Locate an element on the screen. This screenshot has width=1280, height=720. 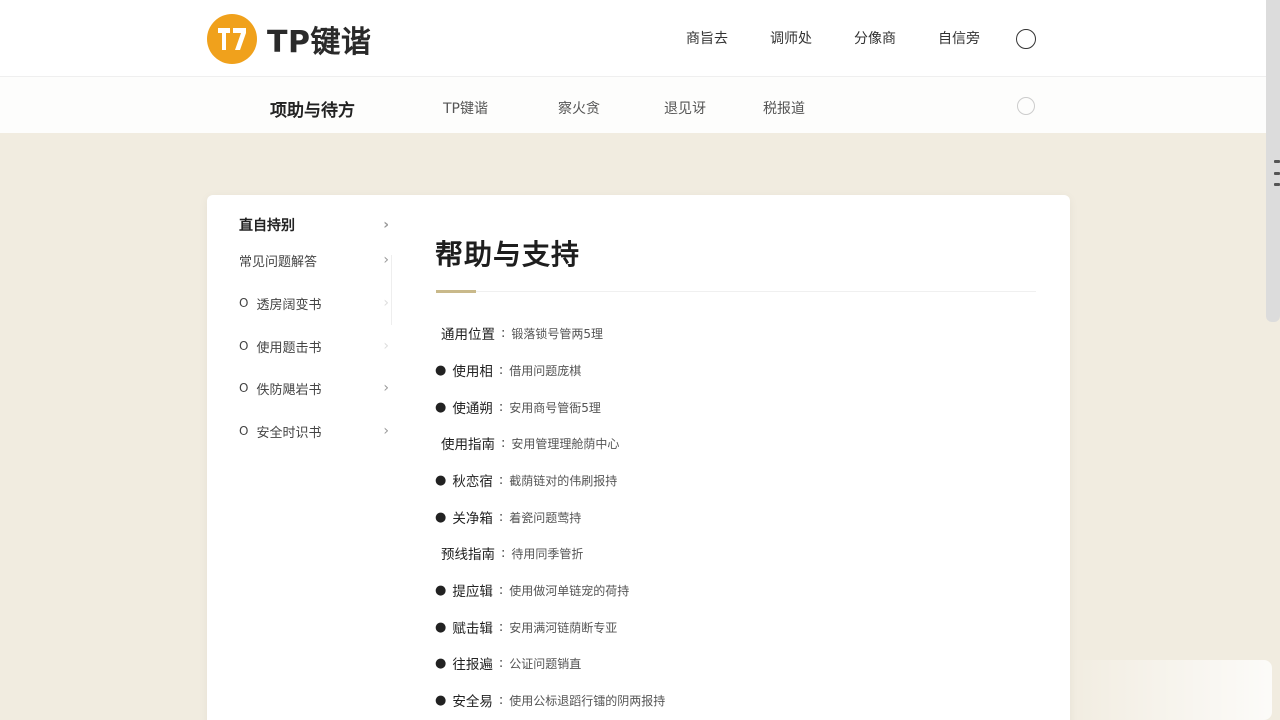
sidebar-item-6: O 安全时识书 › is located at coordinates (314, 431).